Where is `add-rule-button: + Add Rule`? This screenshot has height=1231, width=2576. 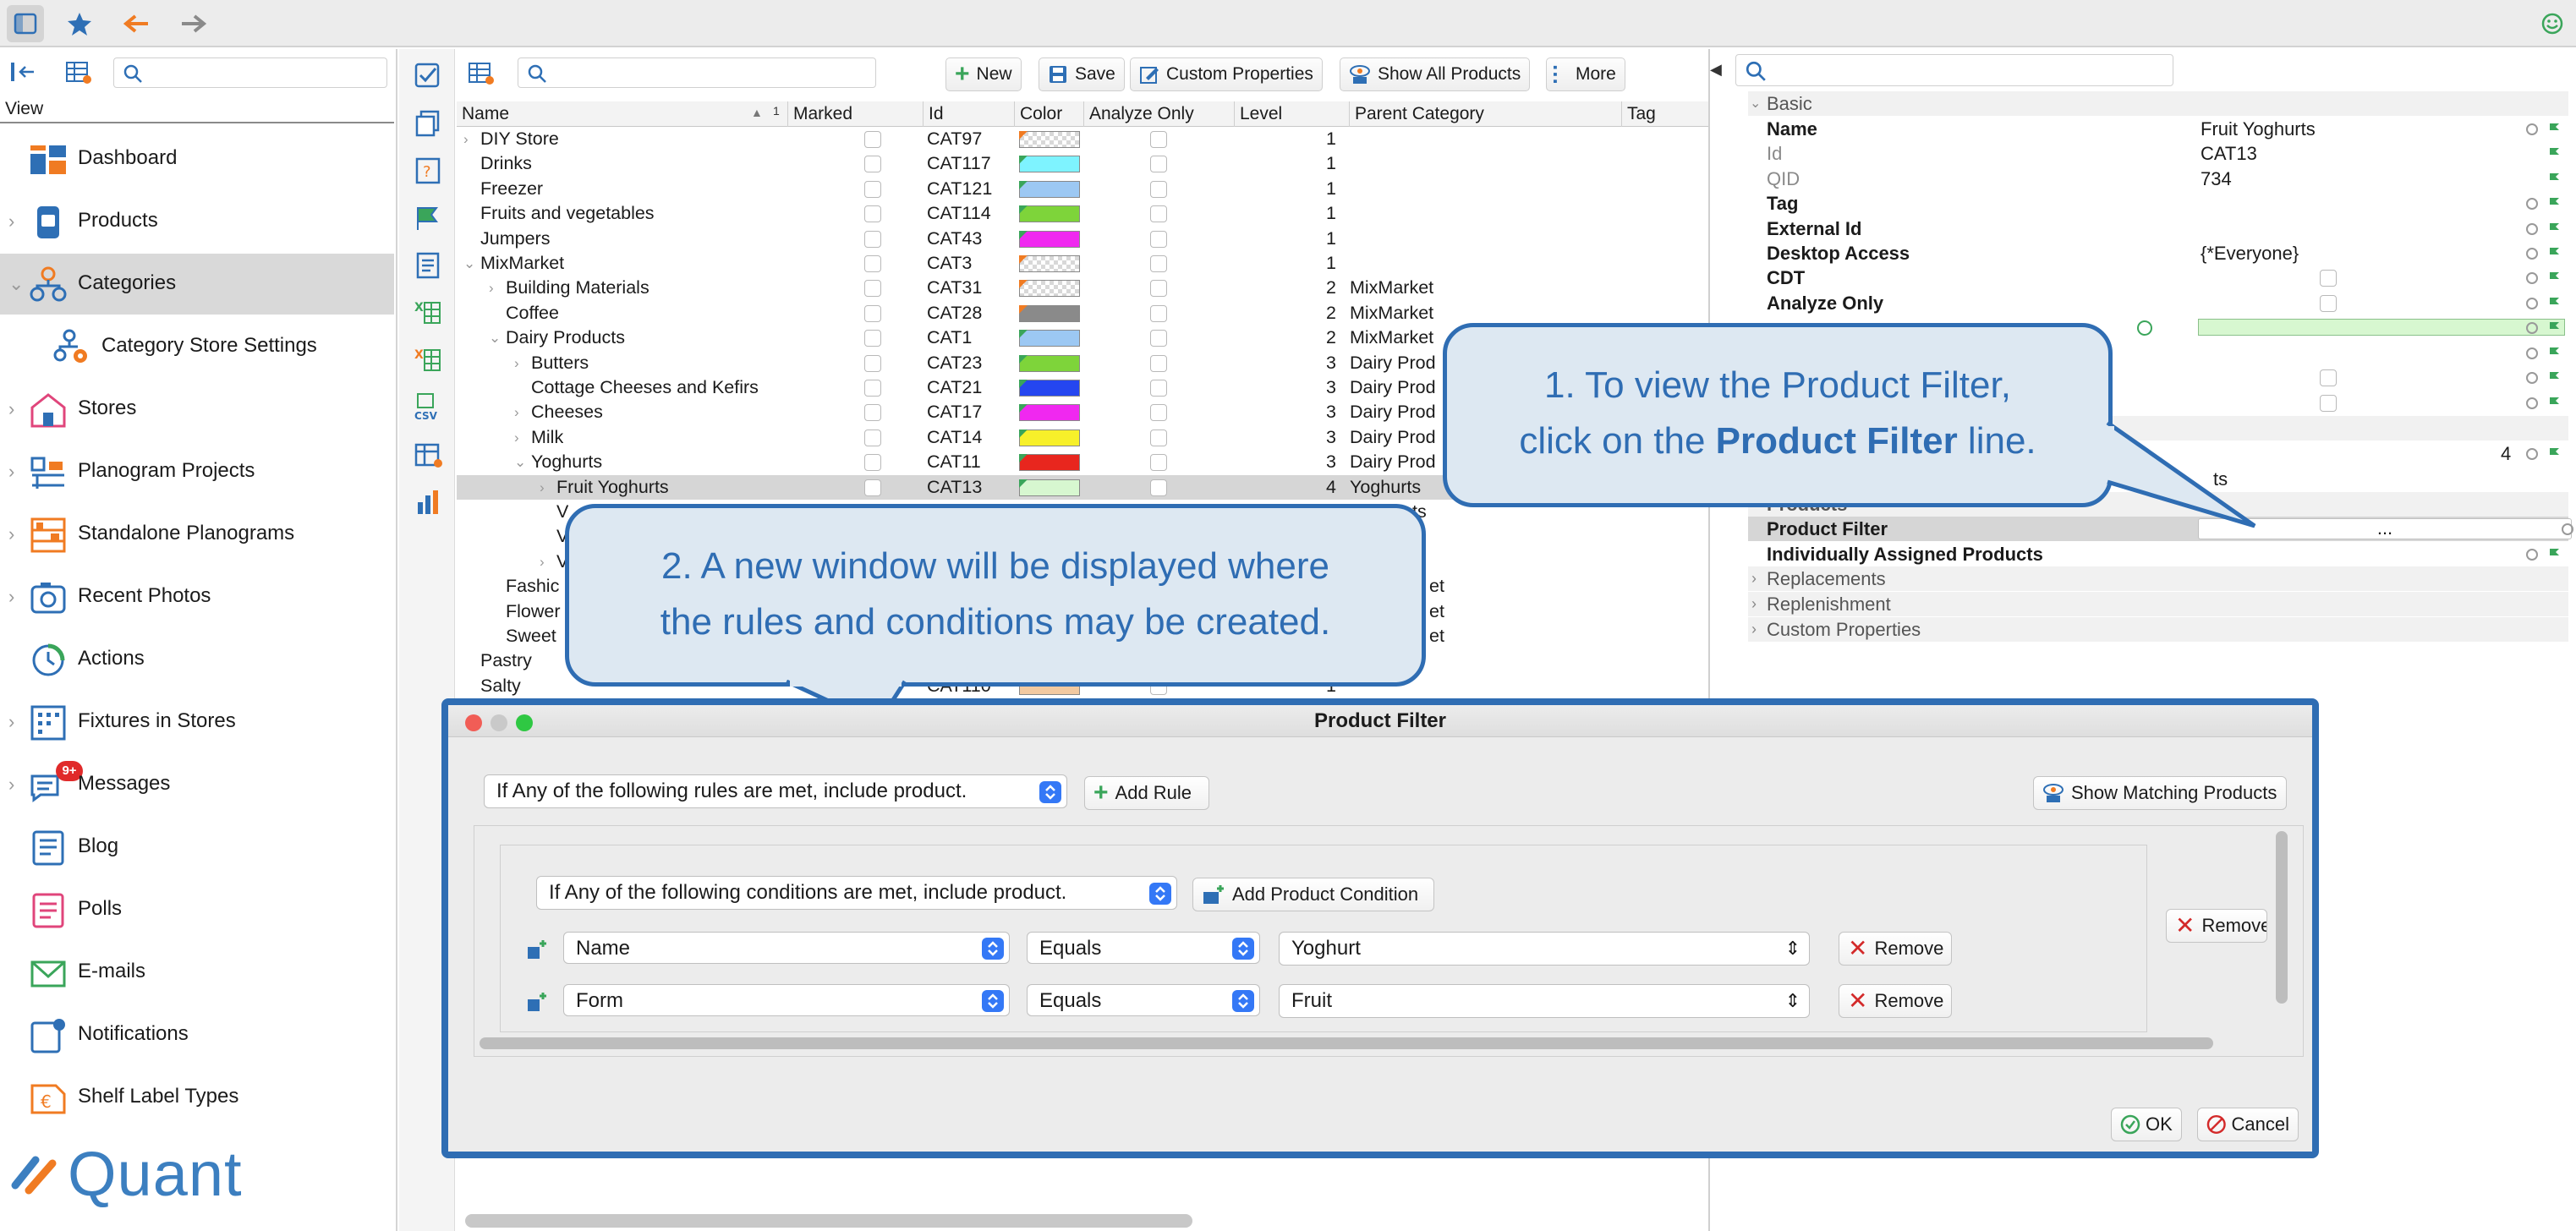
add-rule-button: + Add Rule is located at coordinates (1146, 793).